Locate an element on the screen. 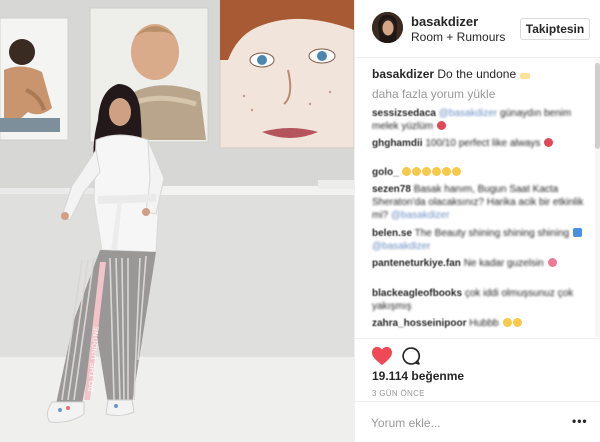 The width and height of the screenshot is (600, 442). header-username: basakdizer is located at coordinates (444, 21).